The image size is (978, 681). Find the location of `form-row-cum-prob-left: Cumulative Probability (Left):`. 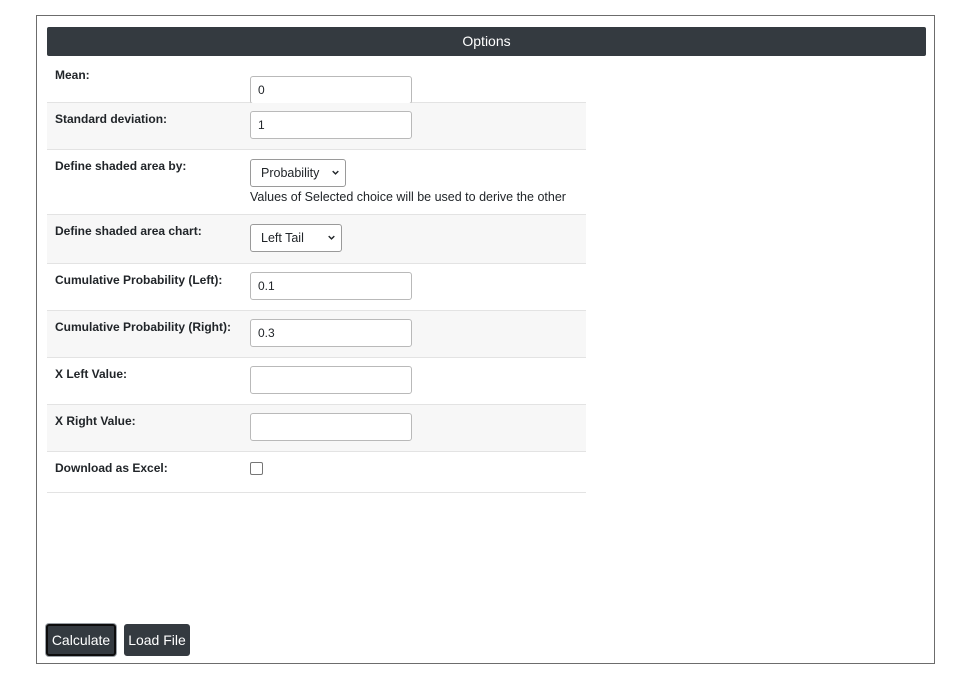

form-row-cum-prob-left: Cumulative Probability (Left): is located at coordinates (316, 287).